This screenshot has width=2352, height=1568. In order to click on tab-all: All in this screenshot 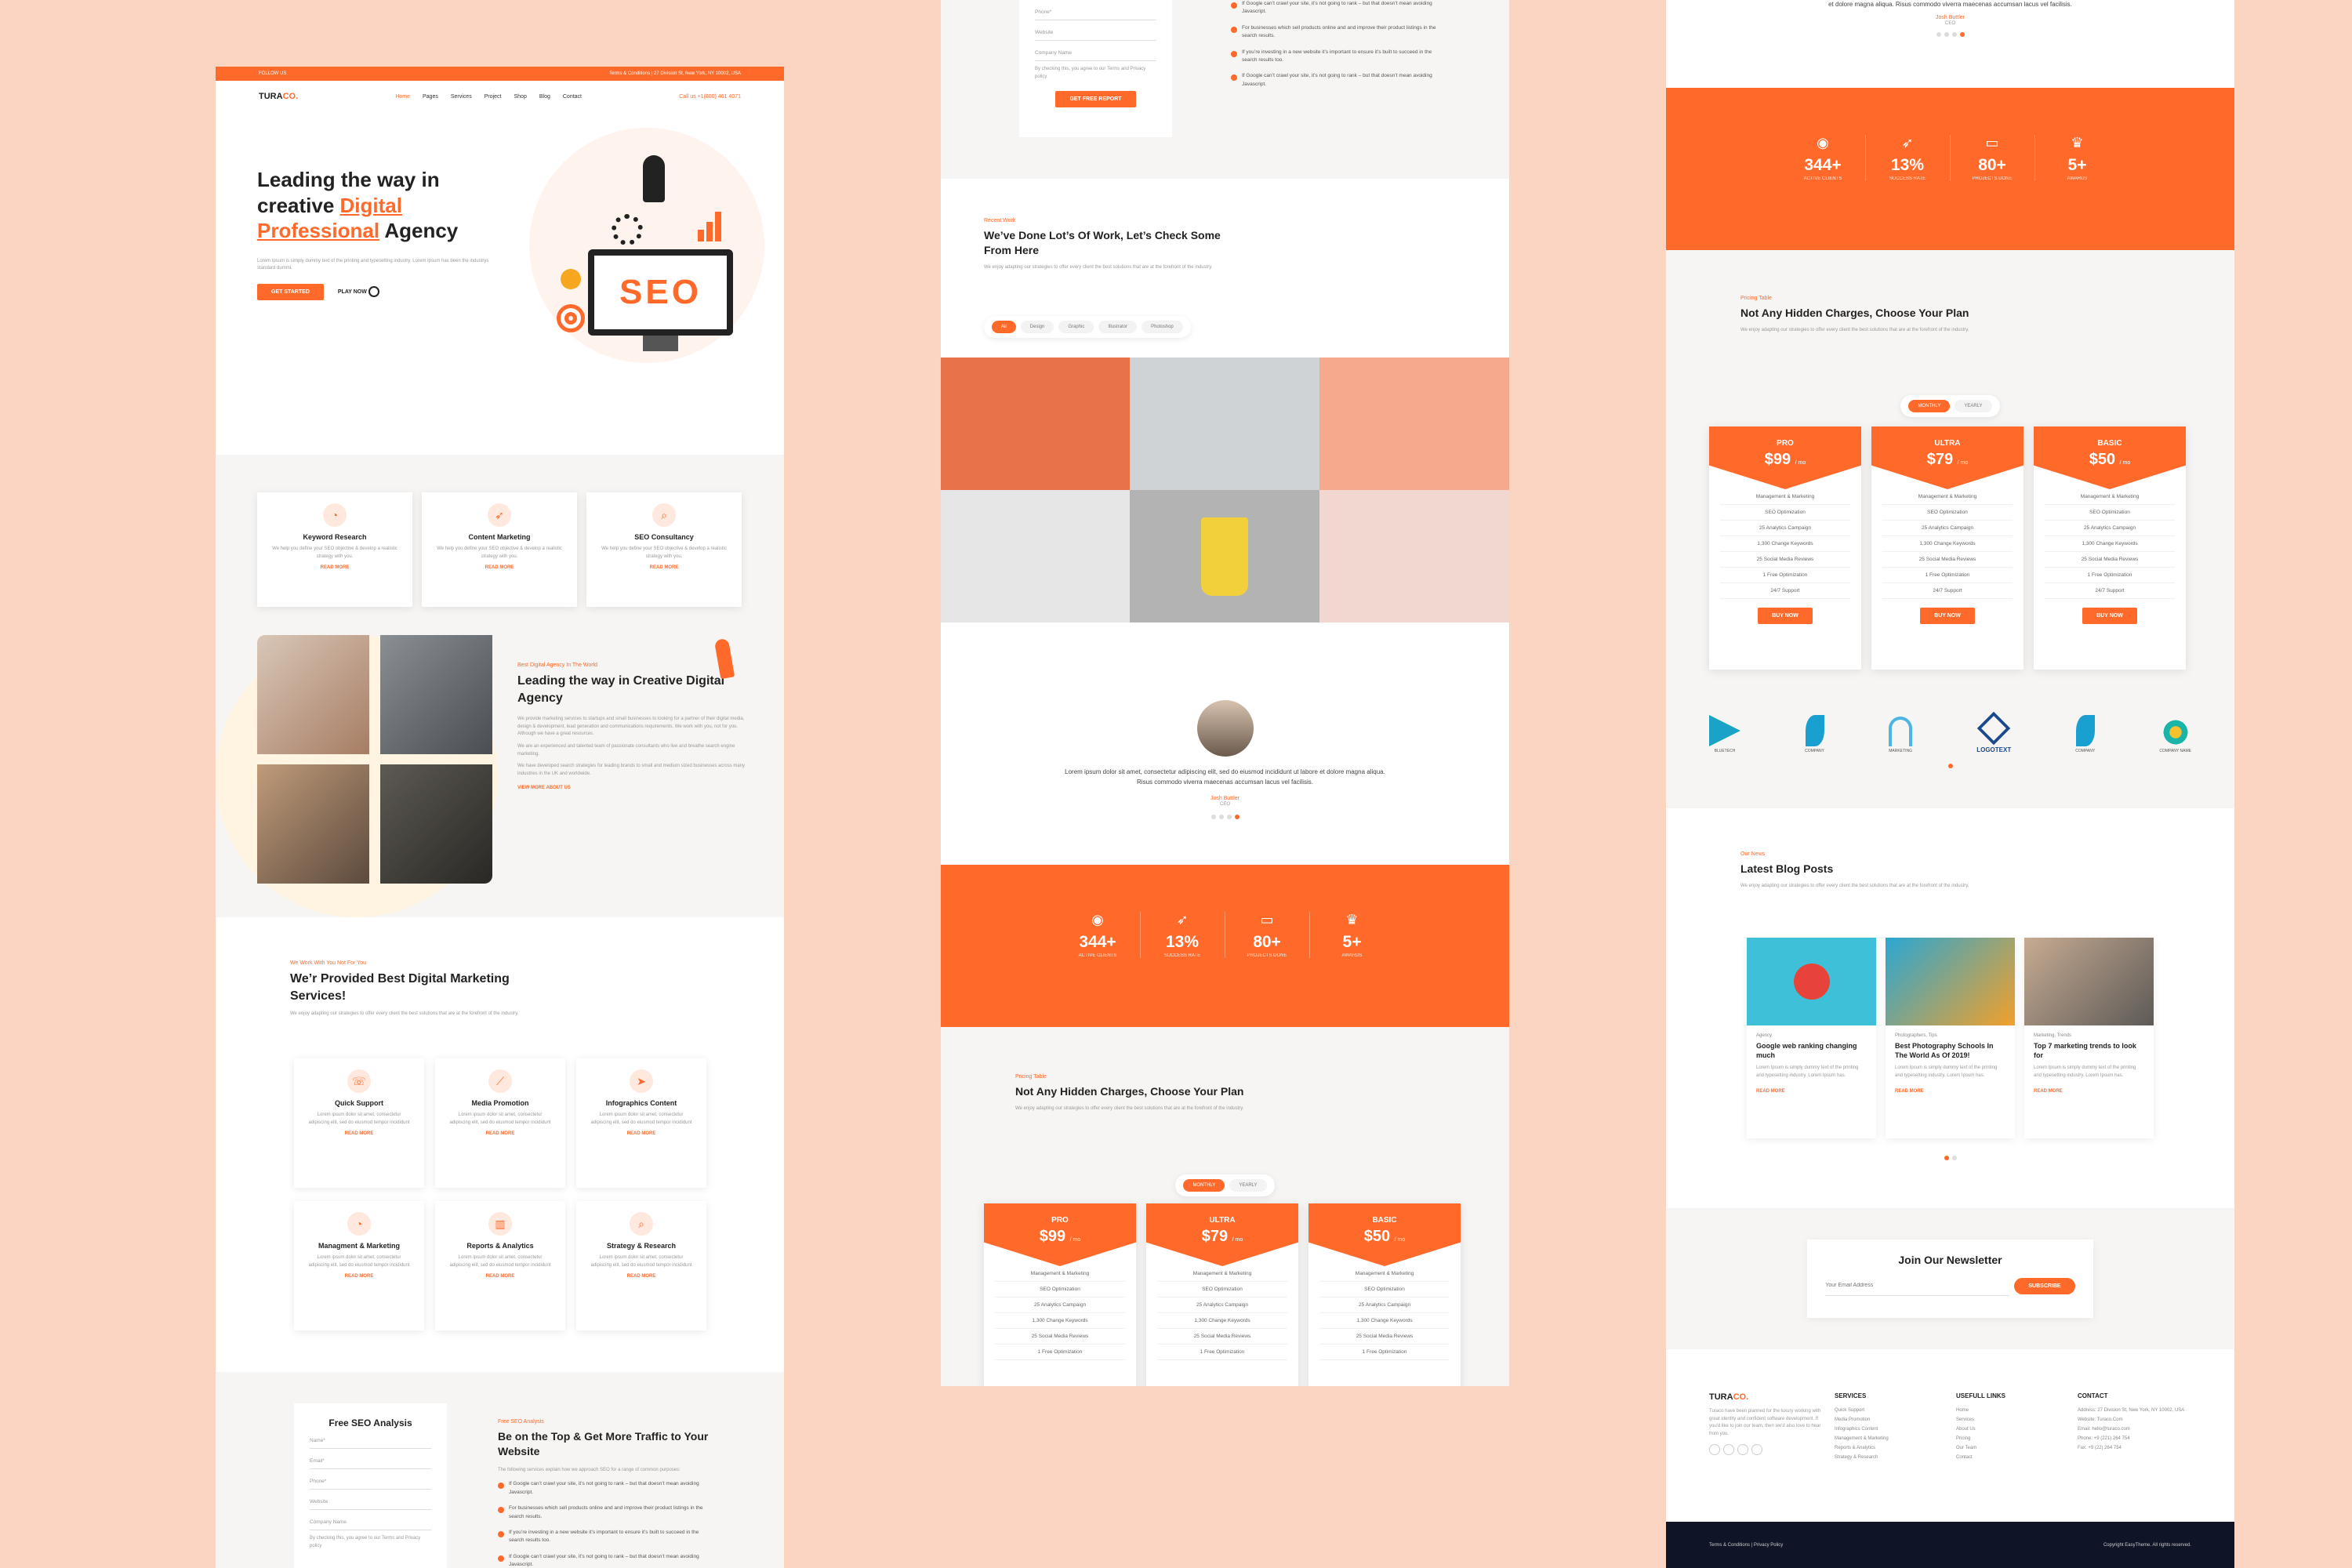, I will do `click(1004, 327)`.